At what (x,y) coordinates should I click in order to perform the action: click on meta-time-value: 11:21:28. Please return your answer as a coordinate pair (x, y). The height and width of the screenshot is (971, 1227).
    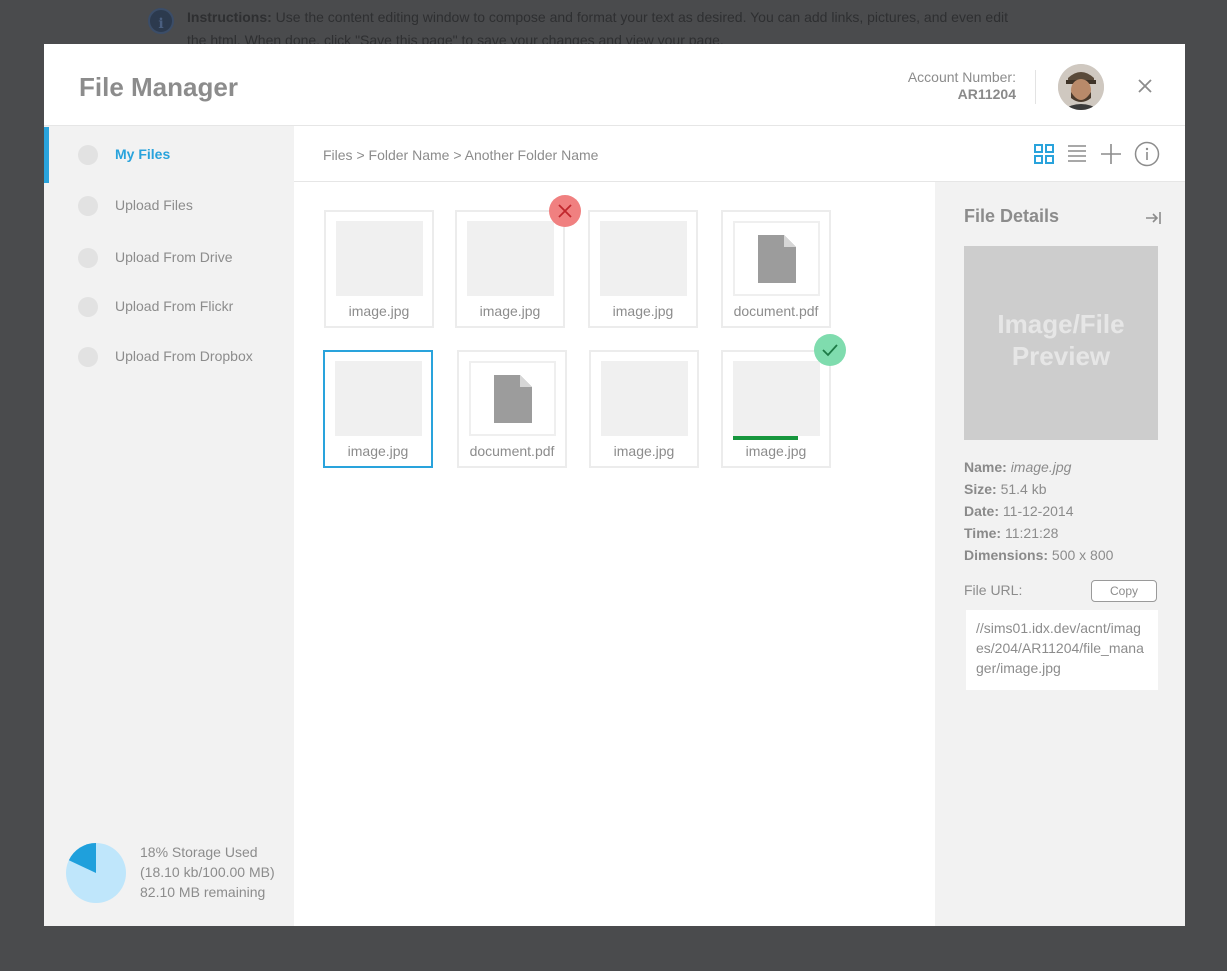
    Looking at the image, I should click on (1031, 533).